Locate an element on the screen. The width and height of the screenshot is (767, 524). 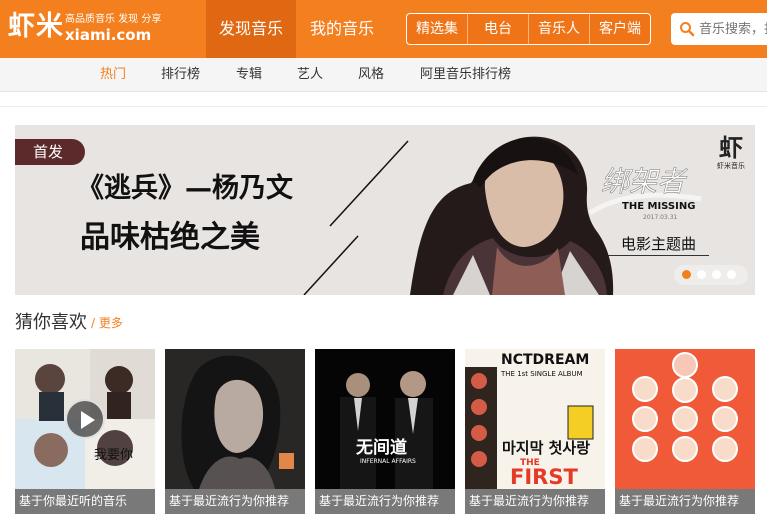
premiere-tag: 首发 is located at coordinates (50, 152).